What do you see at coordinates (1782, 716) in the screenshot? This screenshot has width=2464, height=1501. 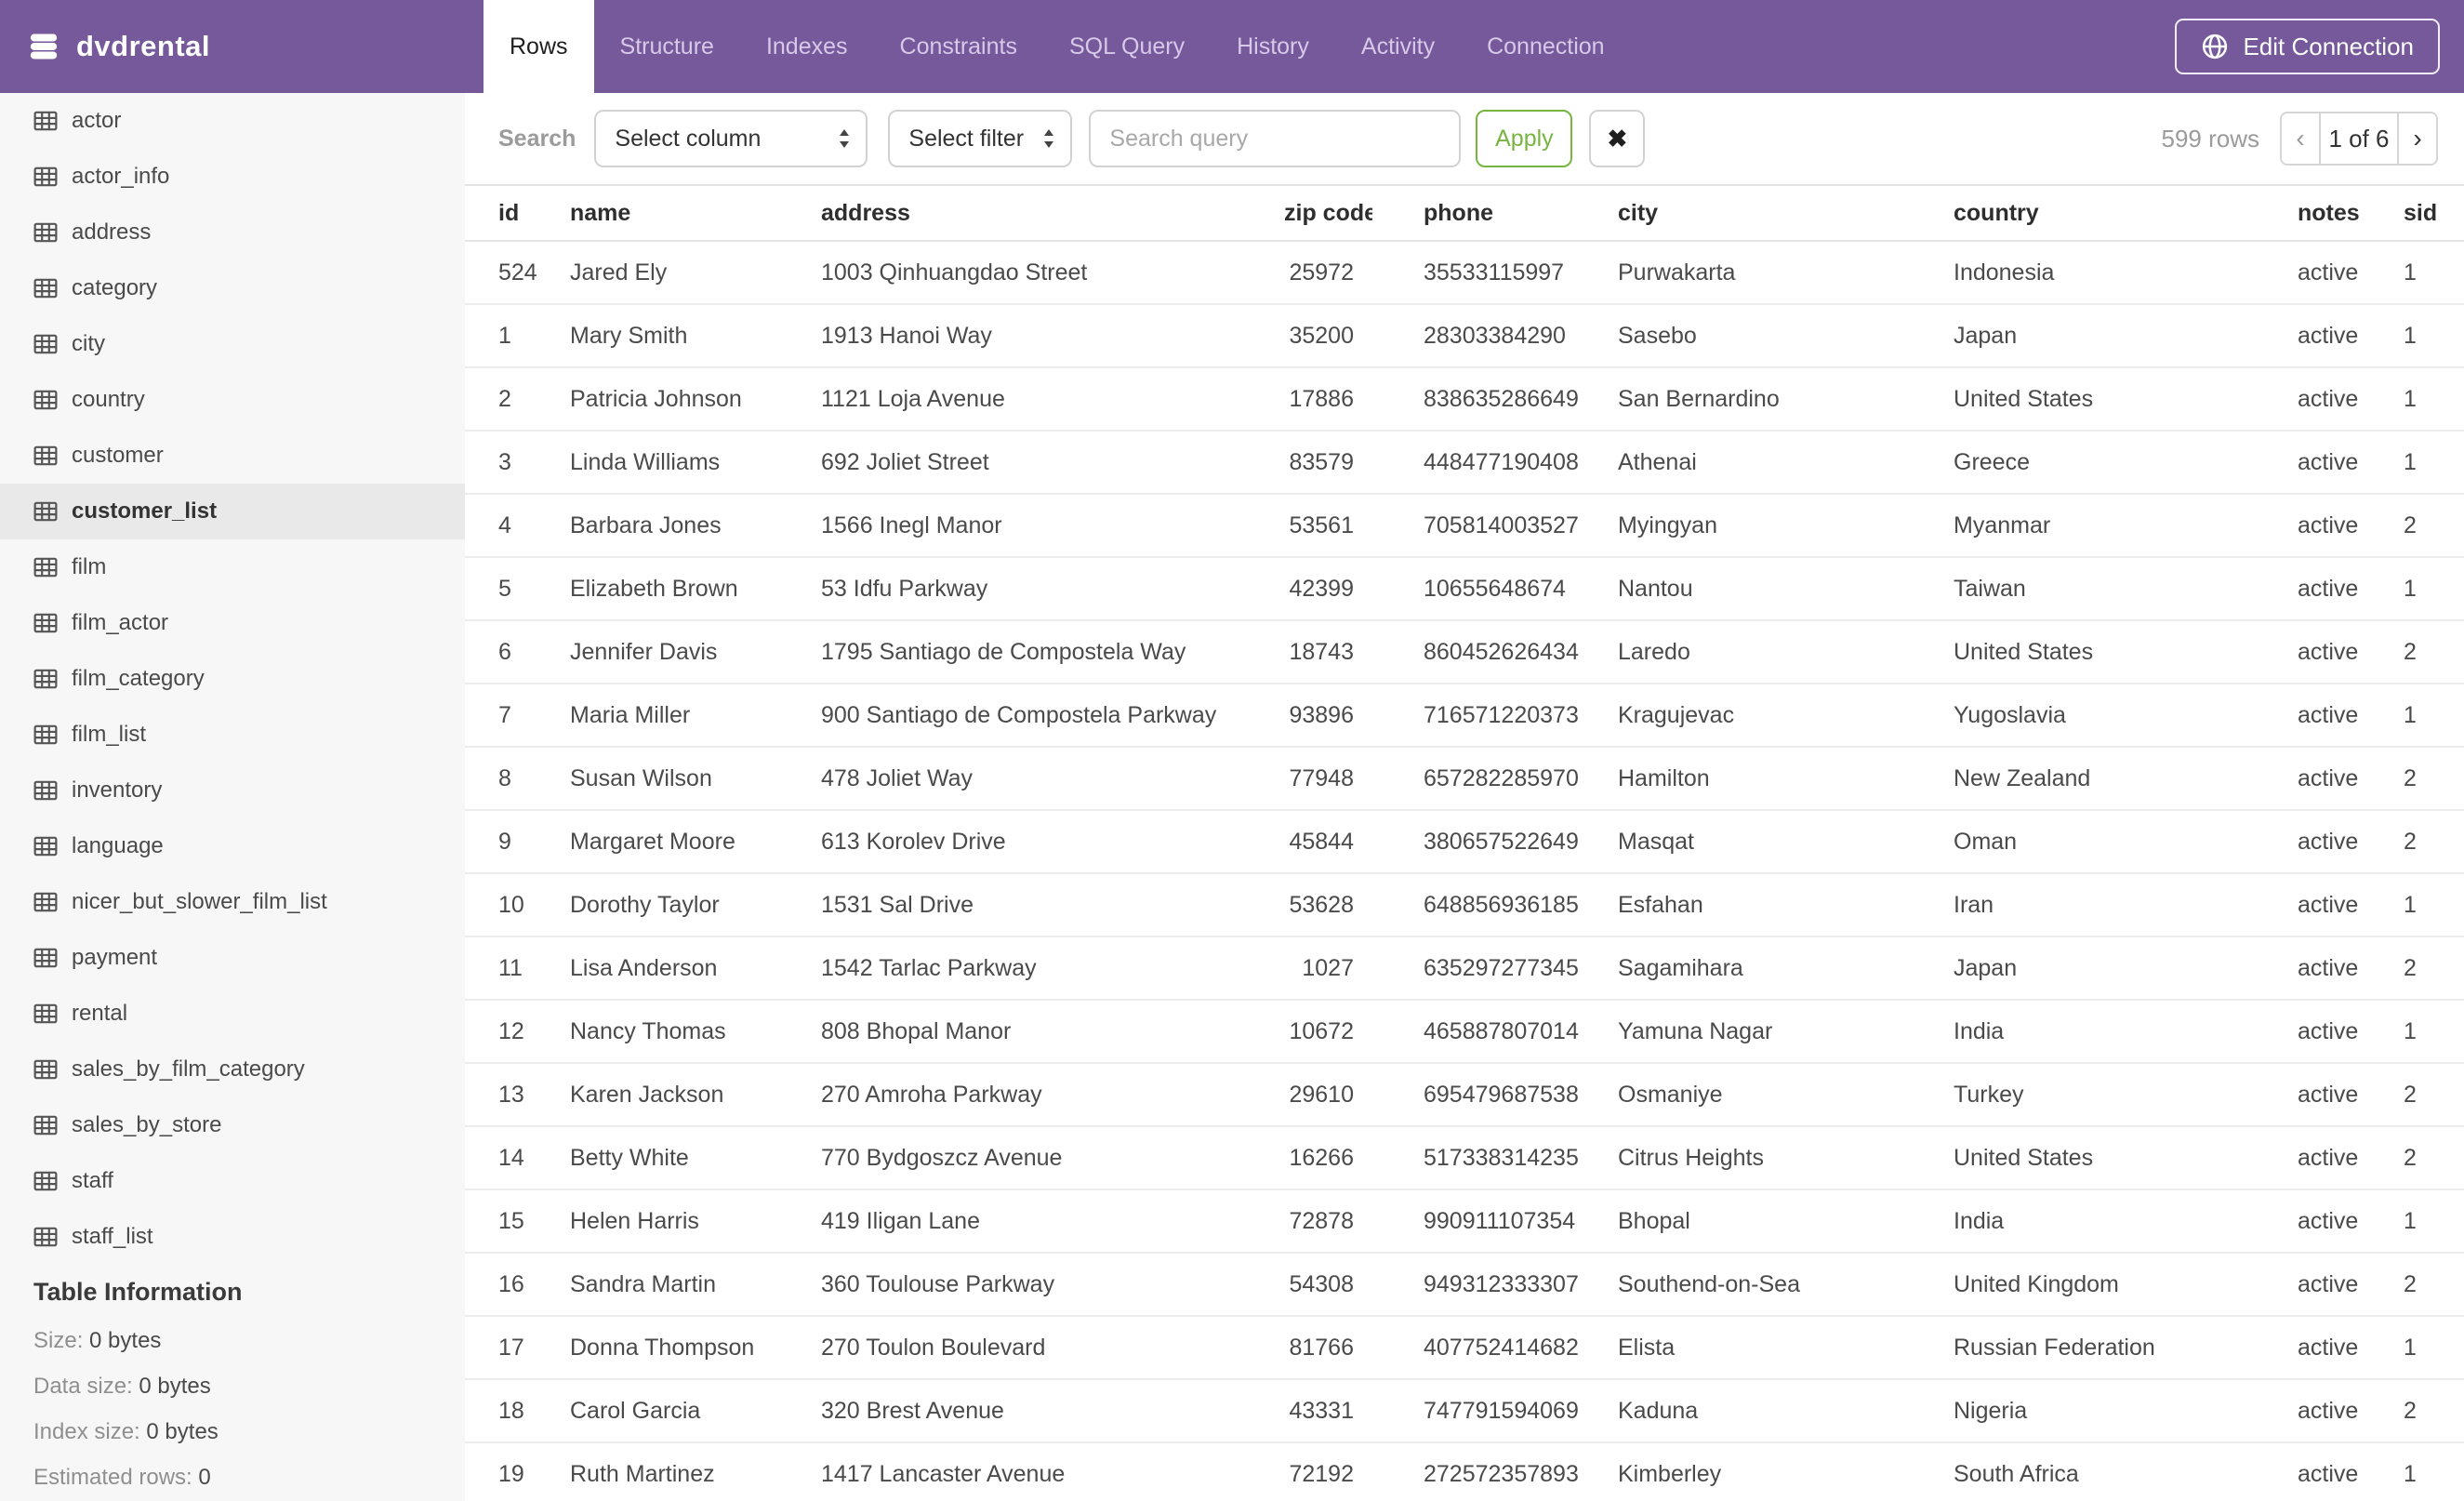 I see `cell-city: Kragujevac` at bounding box center [1782, 716].